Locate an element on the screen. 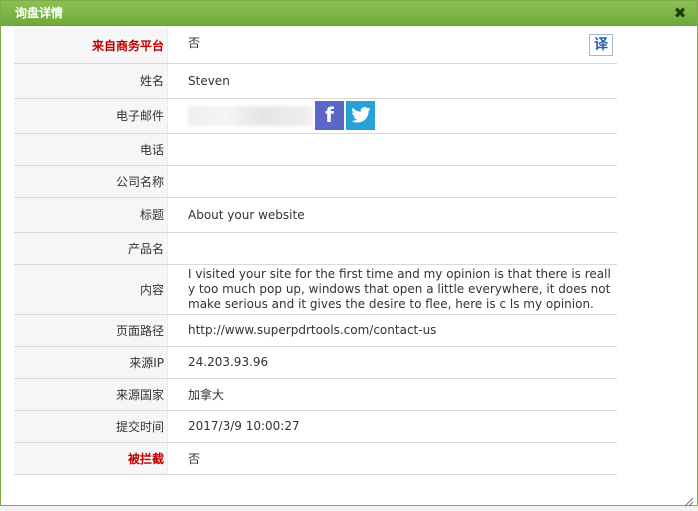  facebook-icon: f is located at coordinates (329, 115).